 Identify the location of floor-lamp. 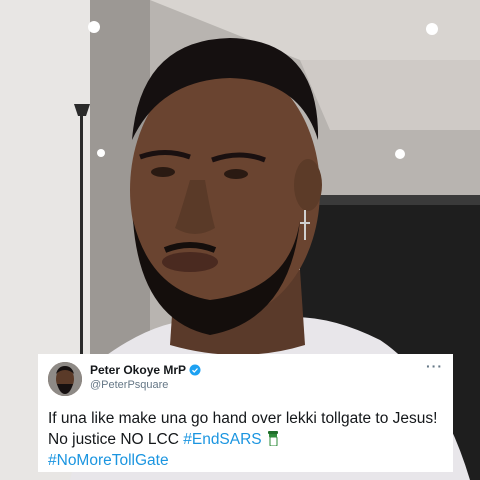
(81, 237).